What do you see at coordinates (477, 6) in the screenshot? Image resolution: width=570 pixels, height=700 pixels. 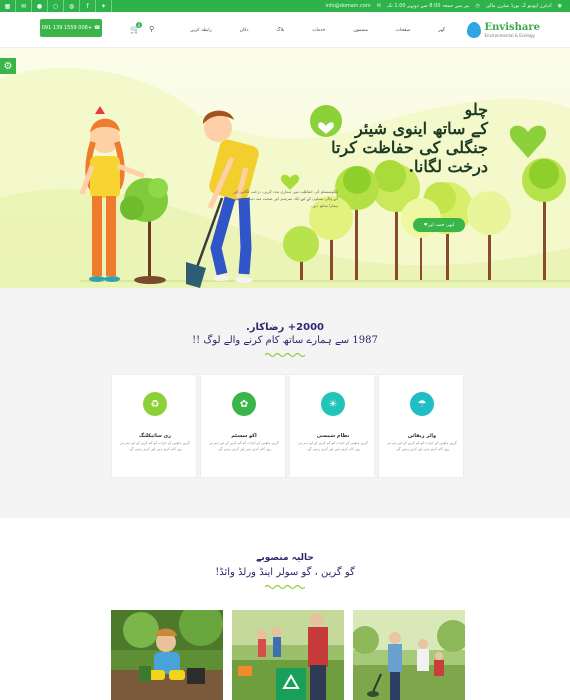 I see `clock-icon: ◷` at bounding box center [477, 6].